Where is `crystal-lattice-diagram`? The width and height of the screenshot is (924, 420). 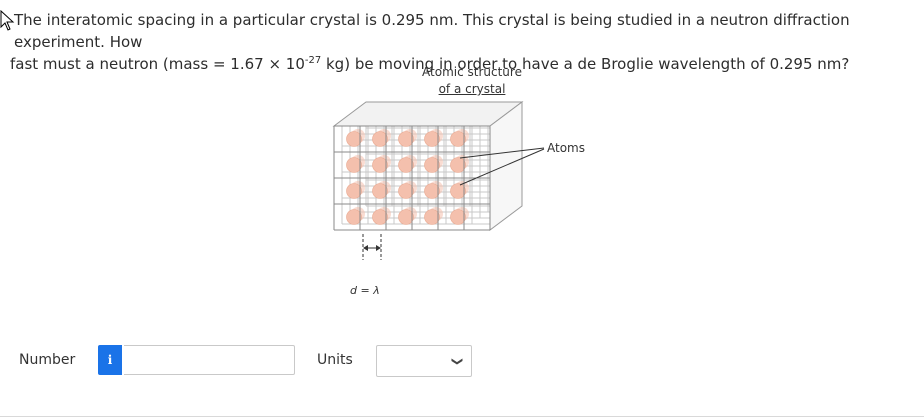 crystal-lattice-diagram is located at coordinates (438, 180).